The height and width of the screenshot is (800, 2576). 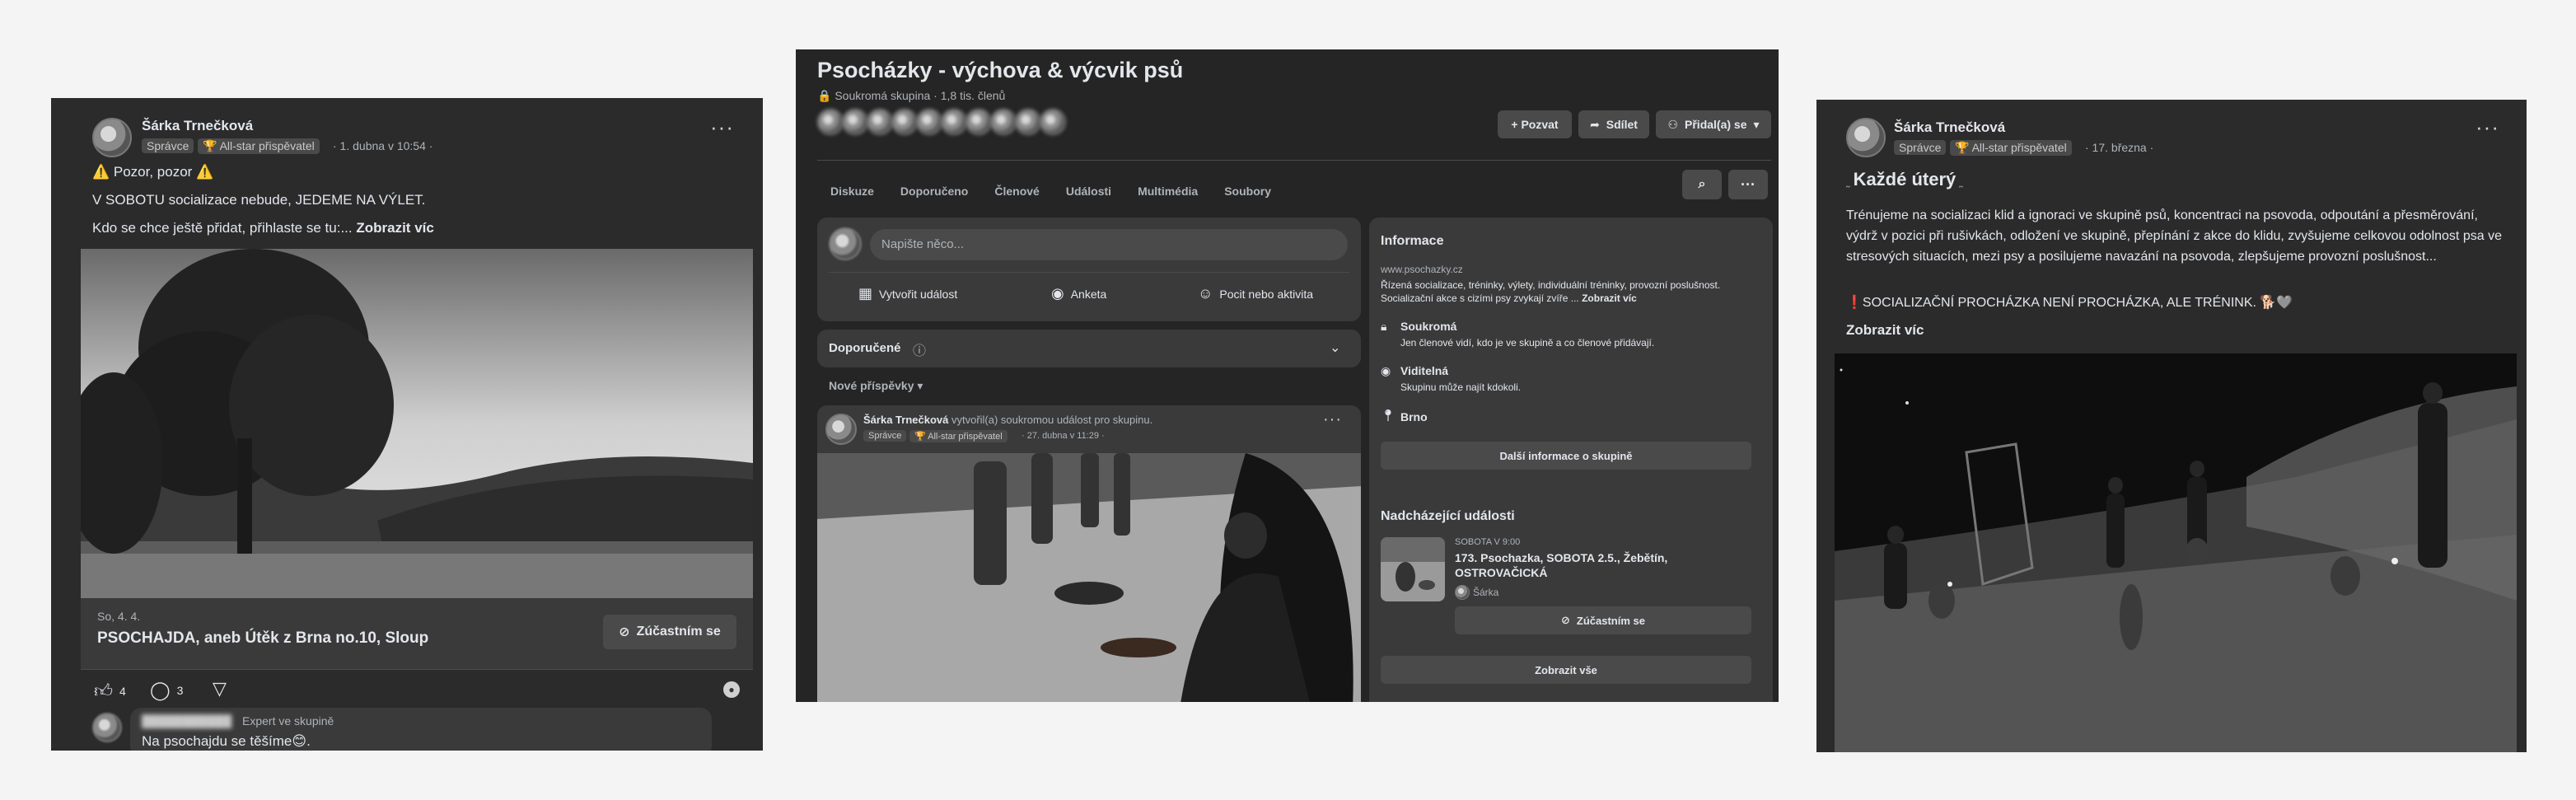 What do you see at coordinates (262, 639) in the screenshot?
I see `event-title: PSOCHAJDA, aneb Útěk z Brna no.10, Sloup` at bounding box center [262, 639].